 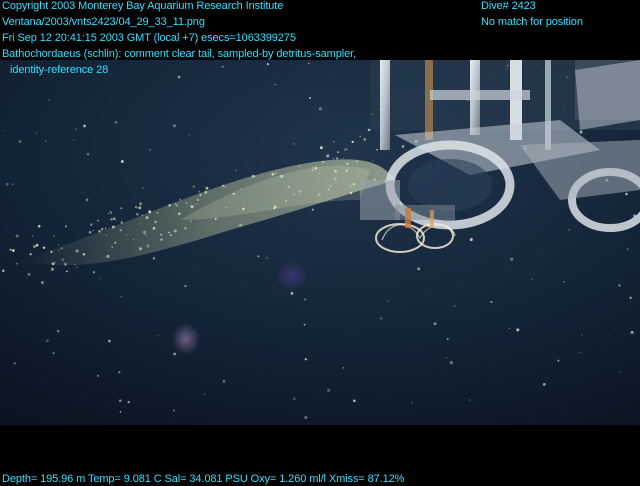 I want to click on position-status-text: No match for position, so click(x=532, y=22).